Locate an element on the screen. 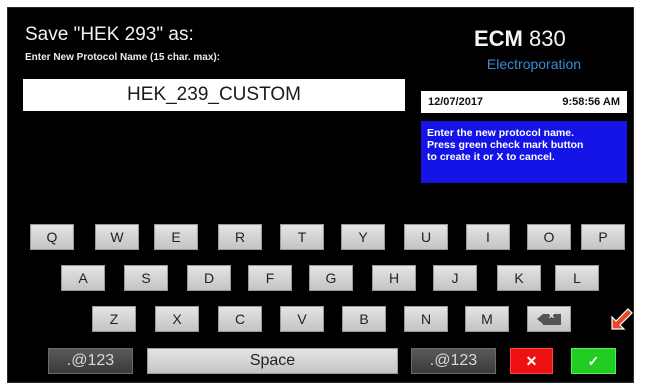 The image size is (645, 389). key-z: Z is located at coordinates (114, 319).